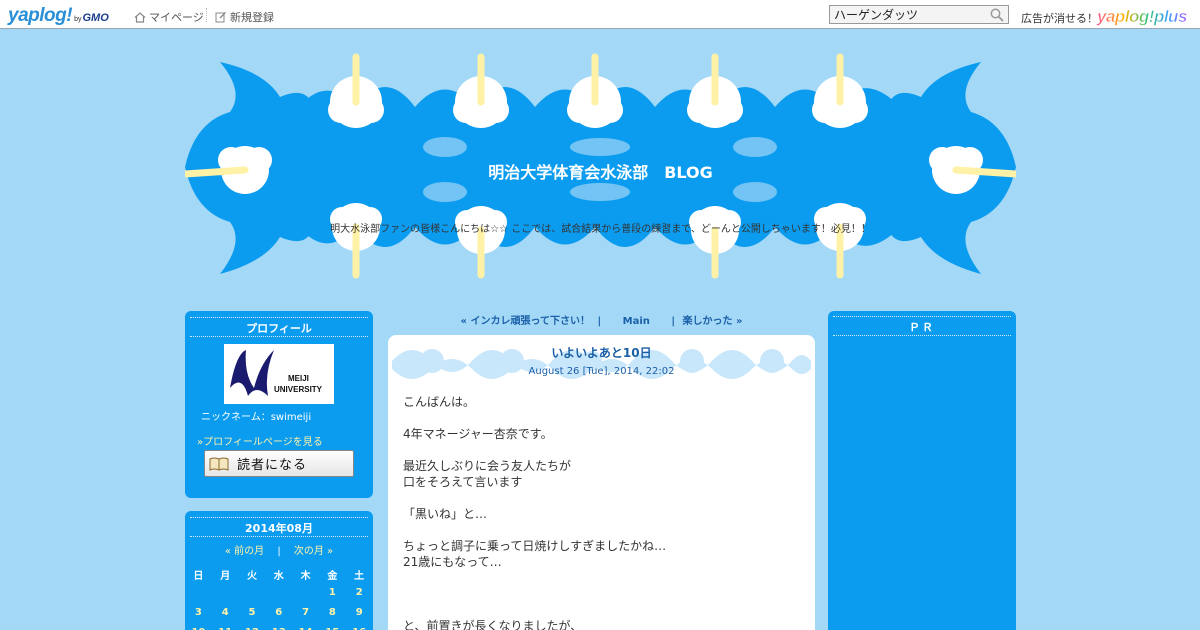  What do you see at coordinates (997, 15) in the screenshot?
I see `search-icon` at bounding box center [997, 15].